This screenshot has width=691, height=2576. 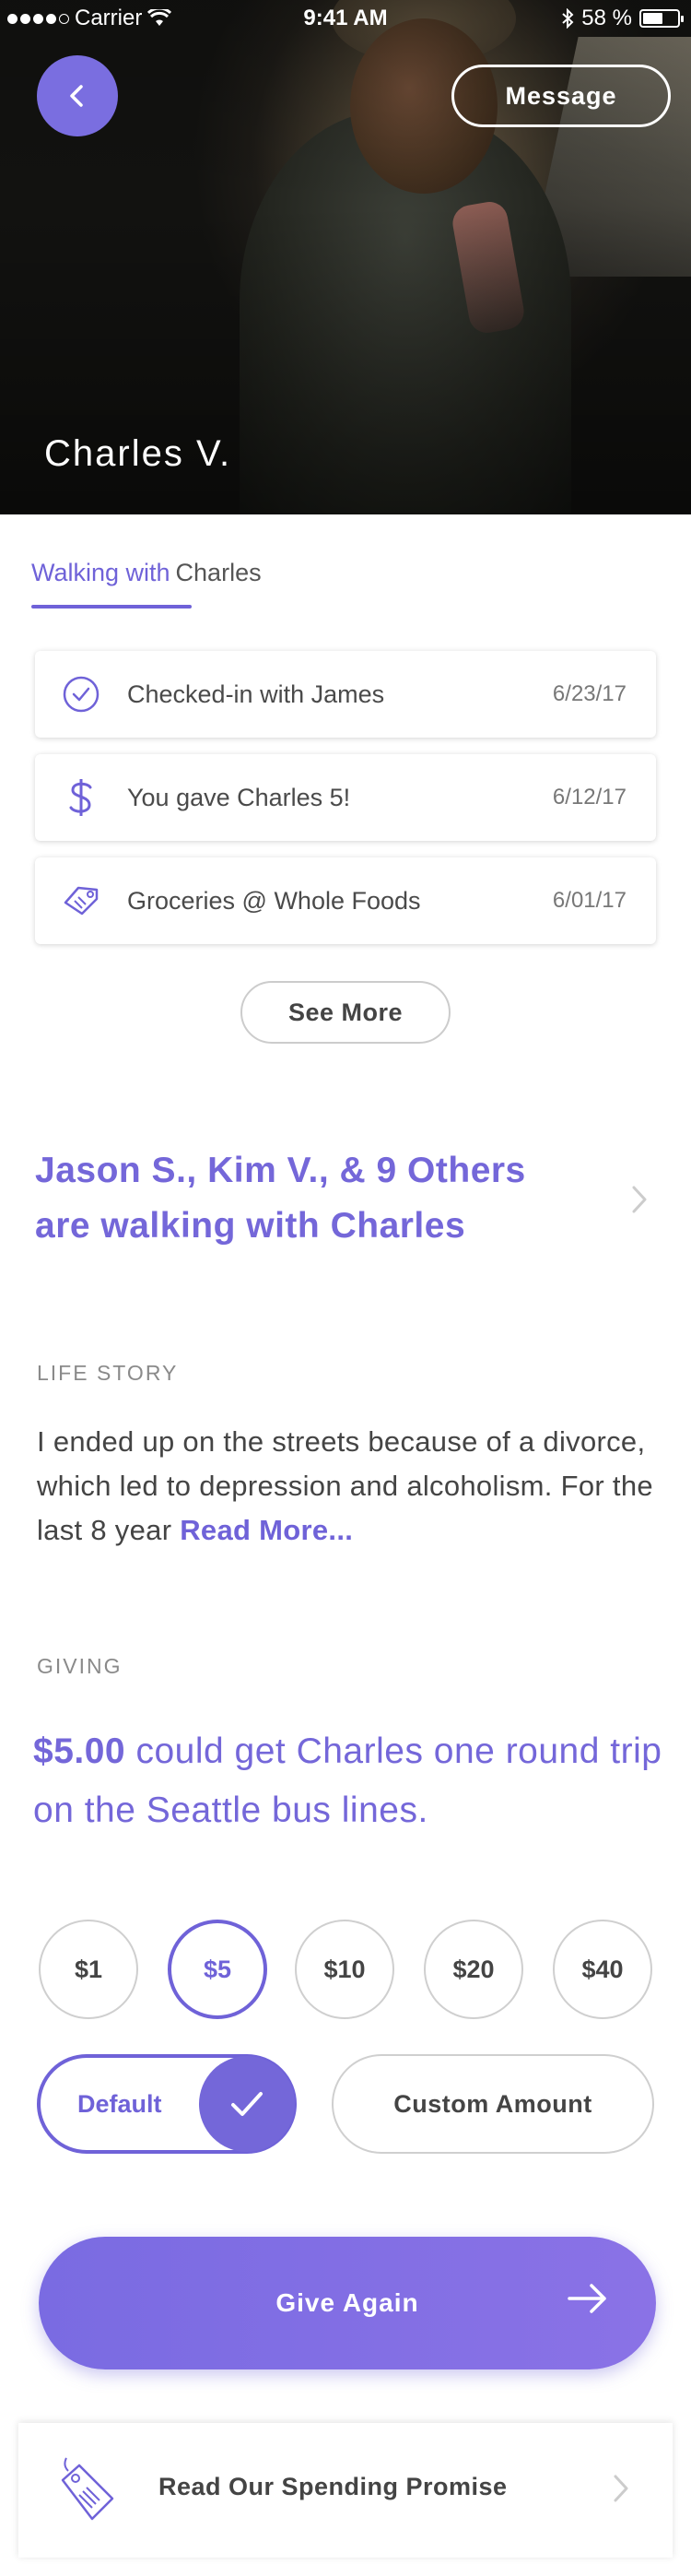 I want to click on toggle-knob, so click(x=247, y=2104).